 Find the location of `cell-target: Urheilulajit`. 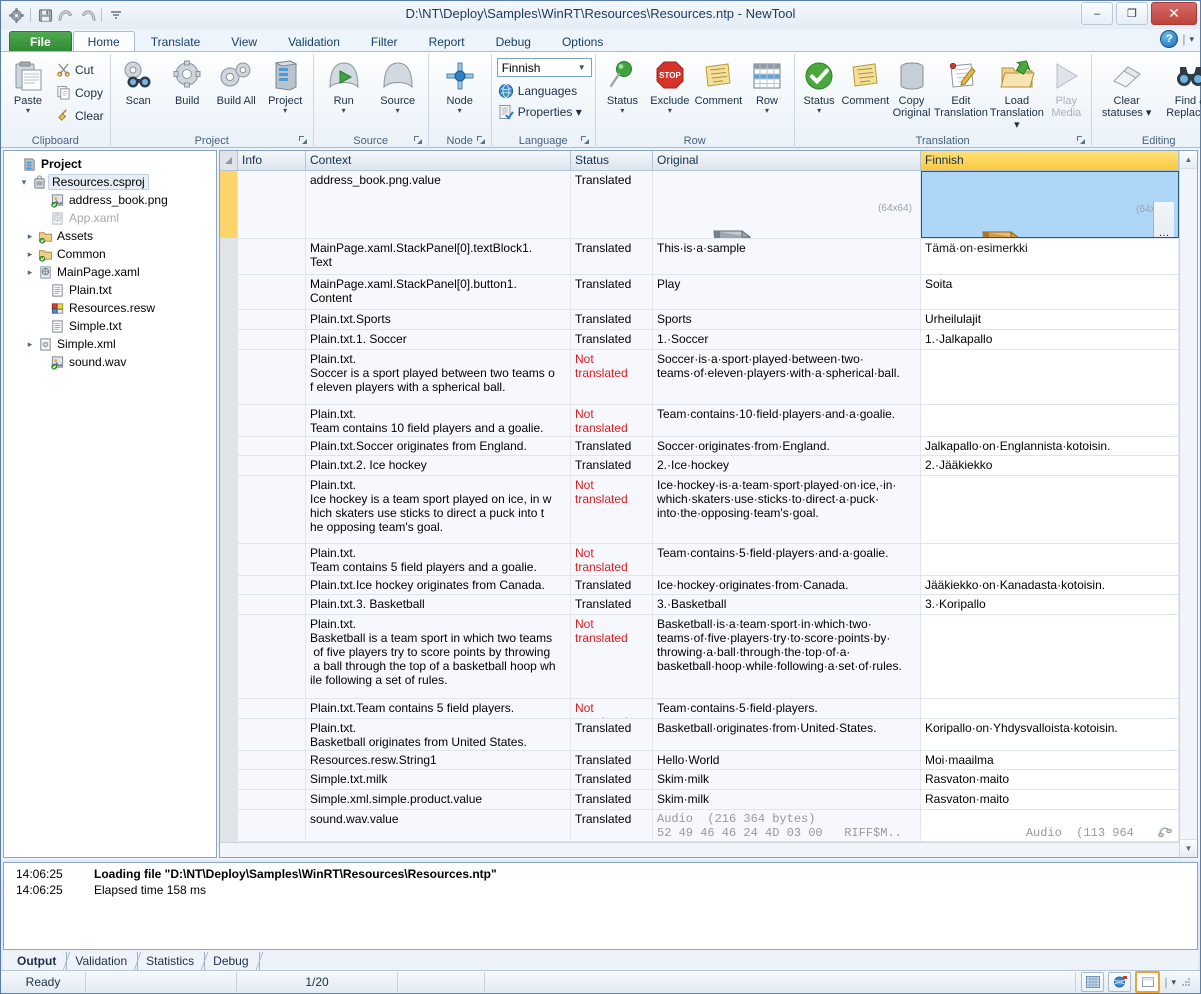

cell-target: Urheilulajit is located at coordinates (1050, 320).